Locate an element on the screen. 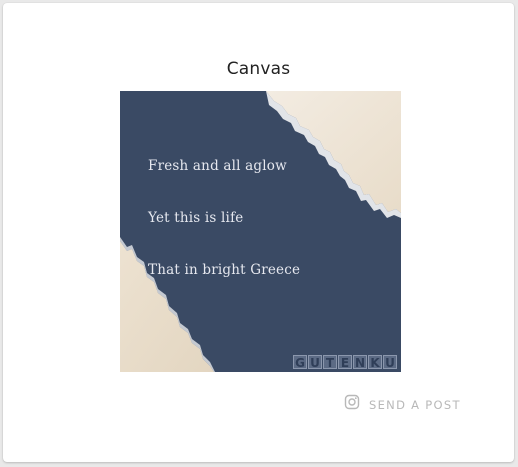 This screenshot has height=467, width=518. watermark-letter: E is located at coordinates (345, 362).